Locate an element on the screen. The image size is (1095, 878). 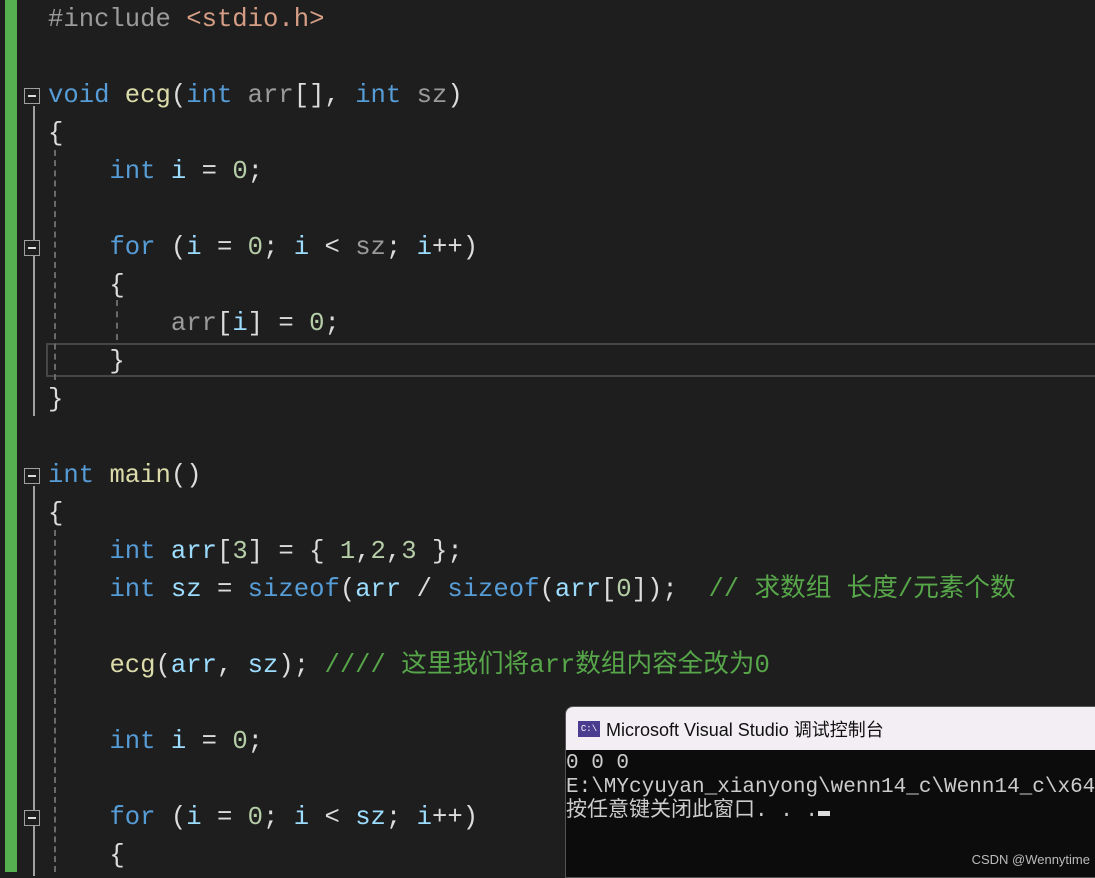
code-token: < is located at coordinates (332, 247).